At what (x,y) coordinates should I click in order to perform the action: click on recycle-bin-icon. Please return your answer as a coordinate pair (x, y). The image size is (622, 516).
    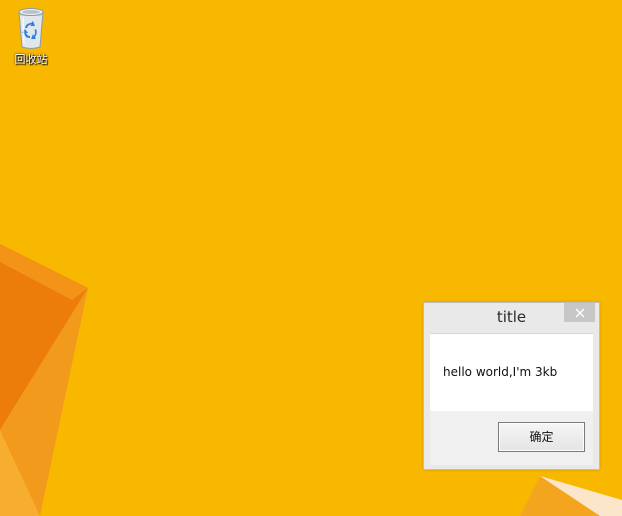
    Looking at the image, I should click on (31, 27).